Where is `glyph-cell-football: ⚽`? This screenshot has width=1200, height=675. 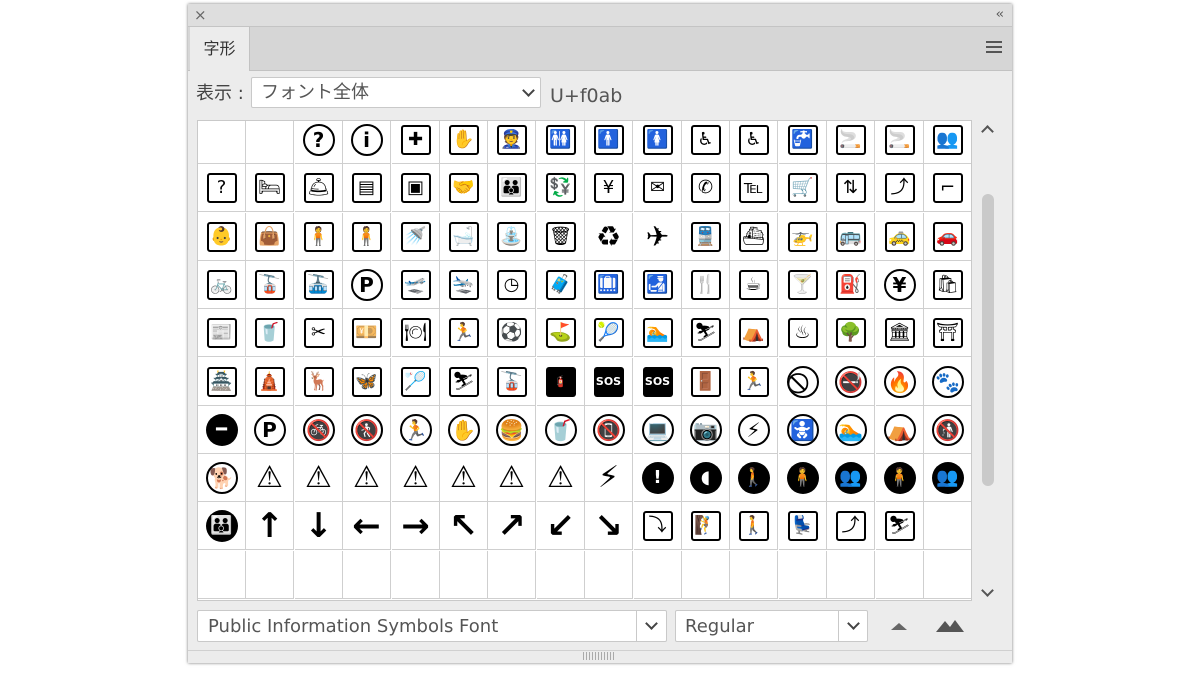
glyph-cell-football: ⚽ is located at coordinates (512, 333).